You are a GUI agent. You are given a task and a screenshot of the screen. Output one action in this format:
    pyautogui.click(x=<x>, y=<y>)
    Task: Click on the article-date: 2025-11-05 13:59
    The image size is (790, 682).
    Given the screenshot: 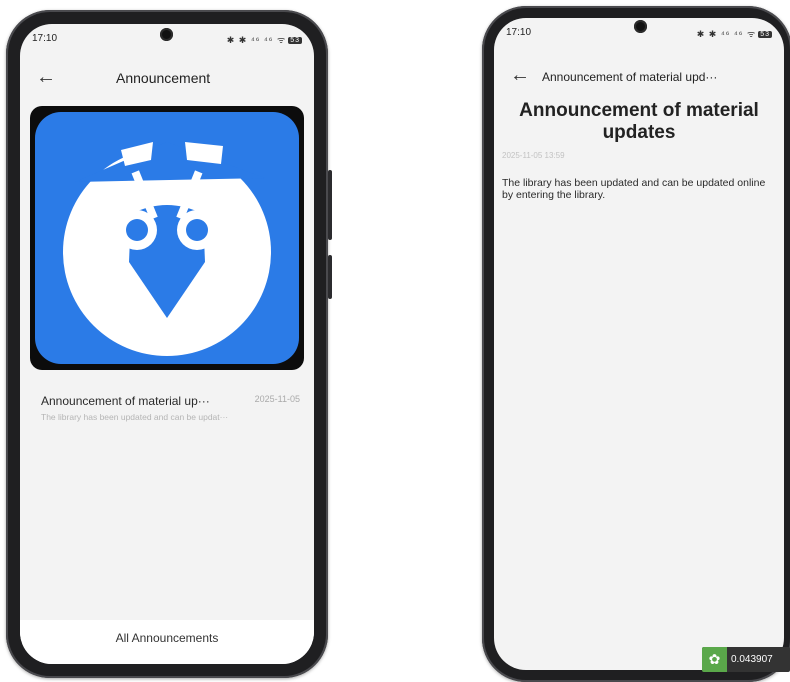 What is the action you would take?
    pyautogui.click(x=533, y=155)
    